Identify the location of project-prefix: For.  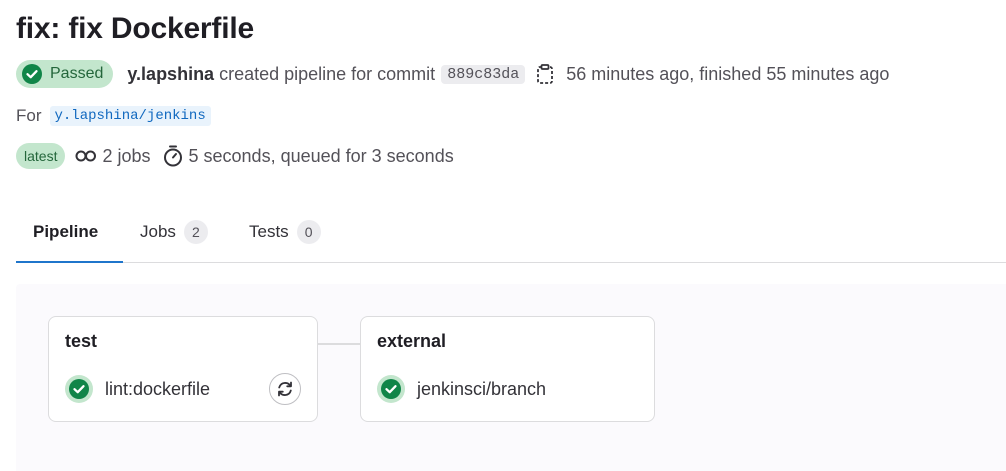
(29, 115).